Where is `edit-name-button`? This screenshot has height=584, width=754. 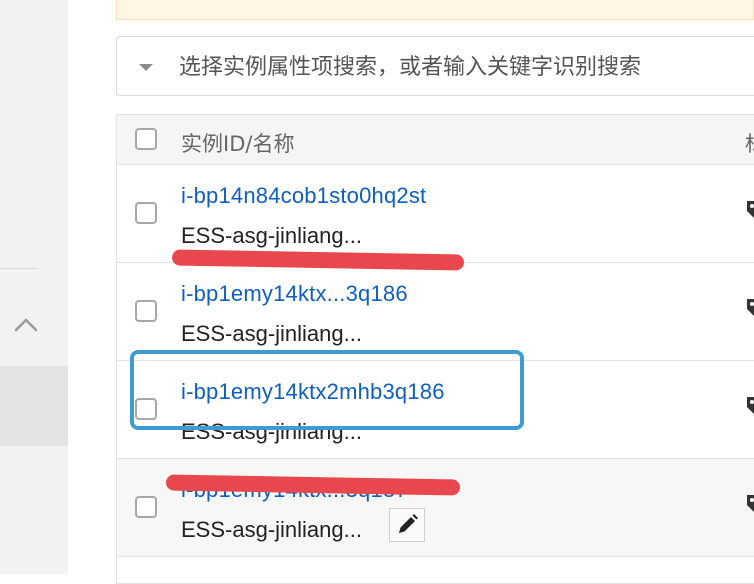 edit-name-button is located at coordinates (407, 525).